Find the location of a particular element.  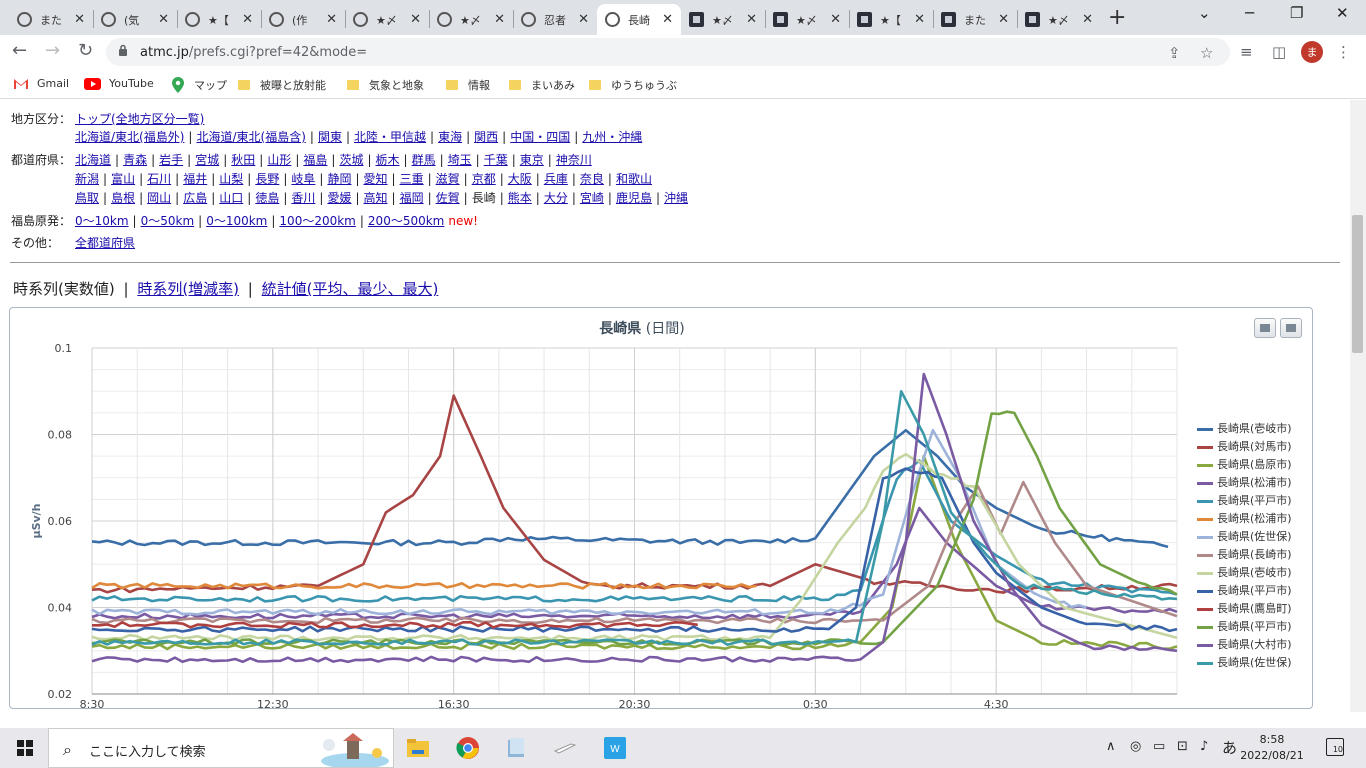

profile-avatar: ま is located at coordinates (1312, 52).